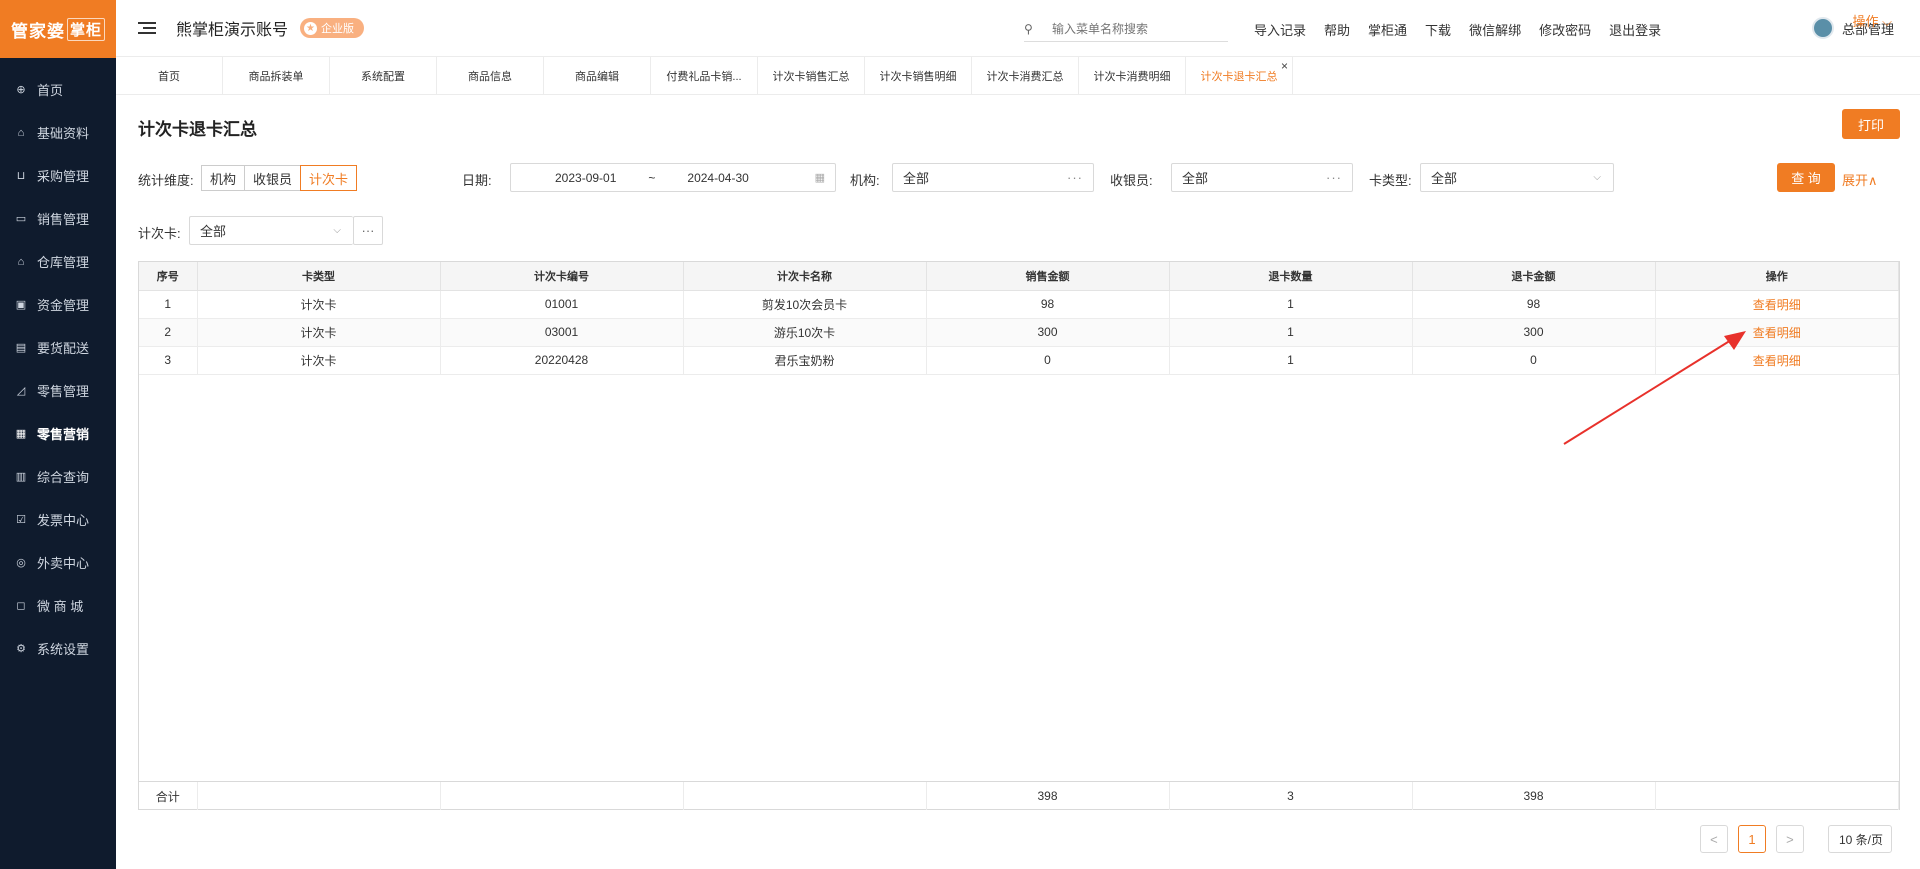 This screenshot has height=869, width=1920. I want to click on table-cell: 剪发10次会员卡, so click(805, 304).